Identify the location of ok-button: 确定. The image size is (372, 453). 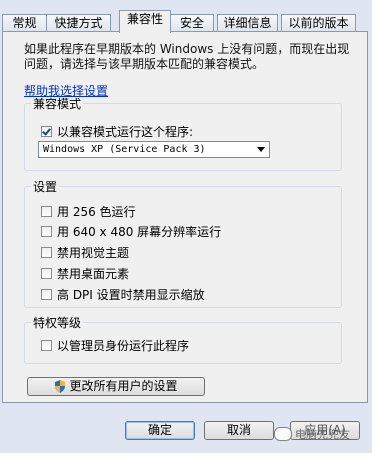
(160, 430).